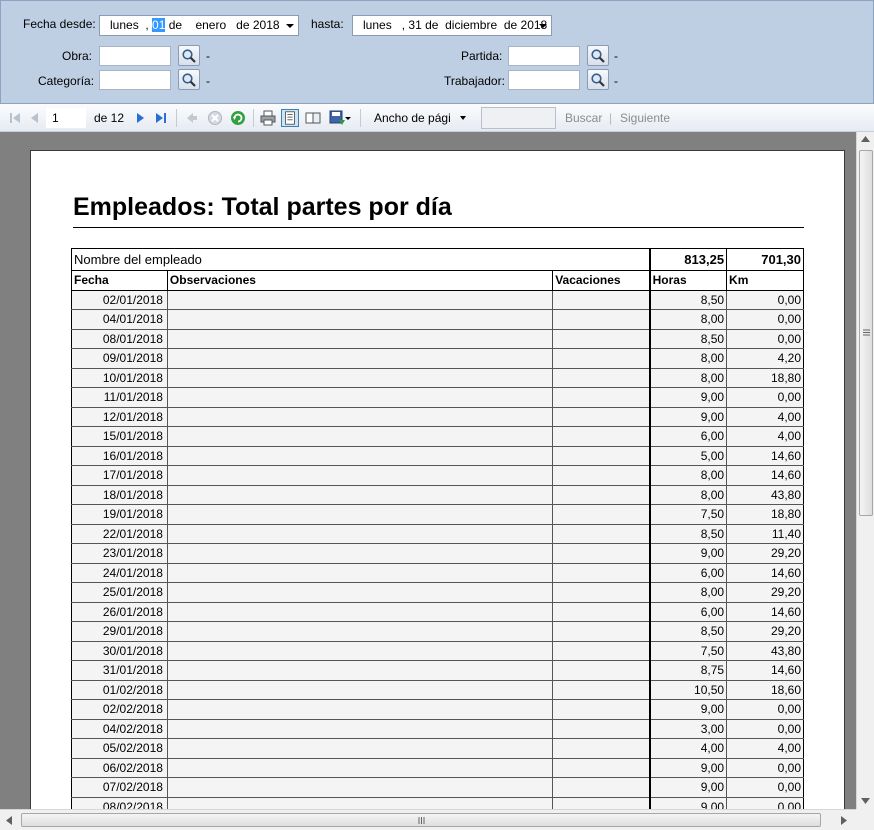  I want to click on find-link: Buscar, so click(583, 118).